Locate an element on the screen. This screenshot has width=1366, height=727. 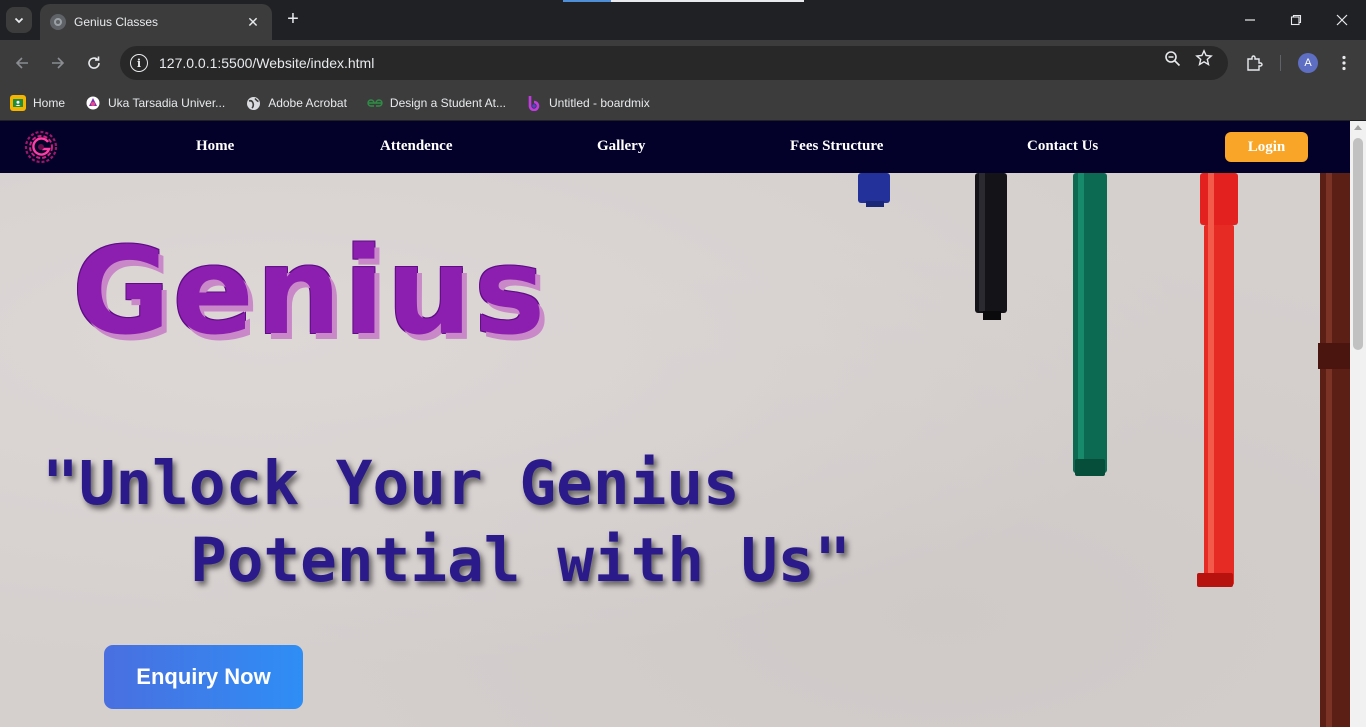
hero-title: Genius is located at coordinates (310, 292).